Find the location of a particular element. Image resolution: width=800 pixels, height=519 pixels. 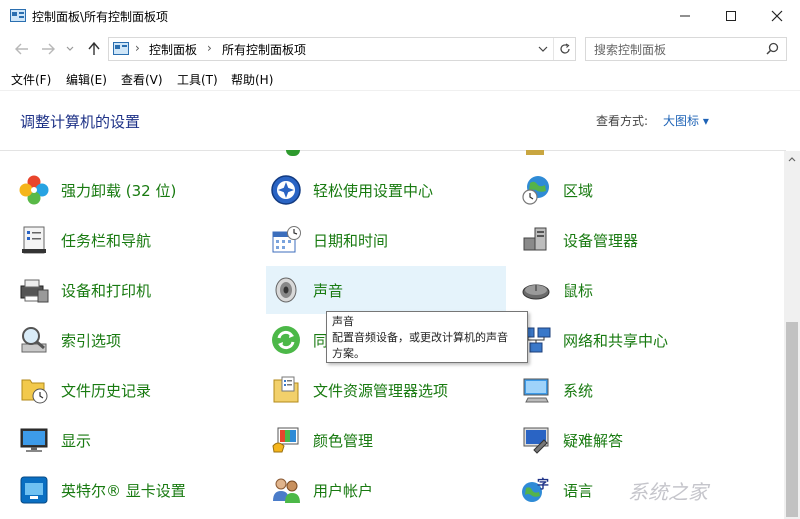

maximize-icon is located at coordinates (731, 16).